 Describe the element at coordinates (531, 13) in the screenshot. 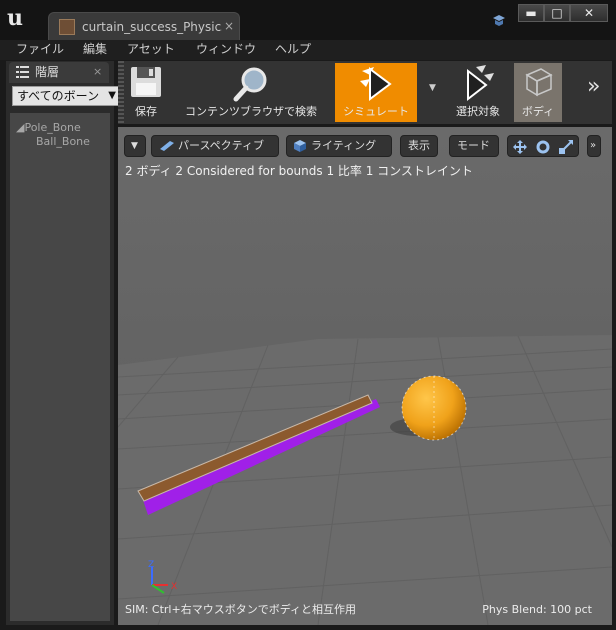

I see `minimize-button: ▬` at that location.